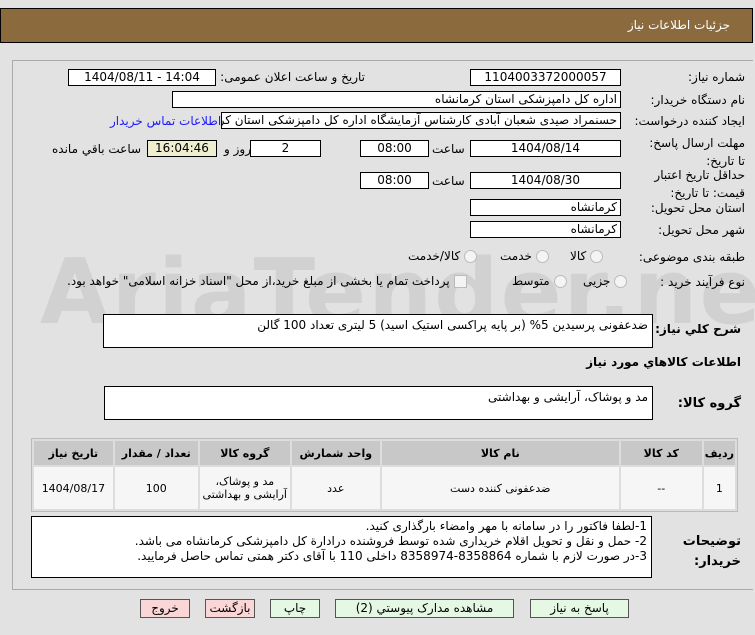 The height and width of the screenshot is (635, 755). I want to click on process-radio-minor: جزیی, so click(605, 281).